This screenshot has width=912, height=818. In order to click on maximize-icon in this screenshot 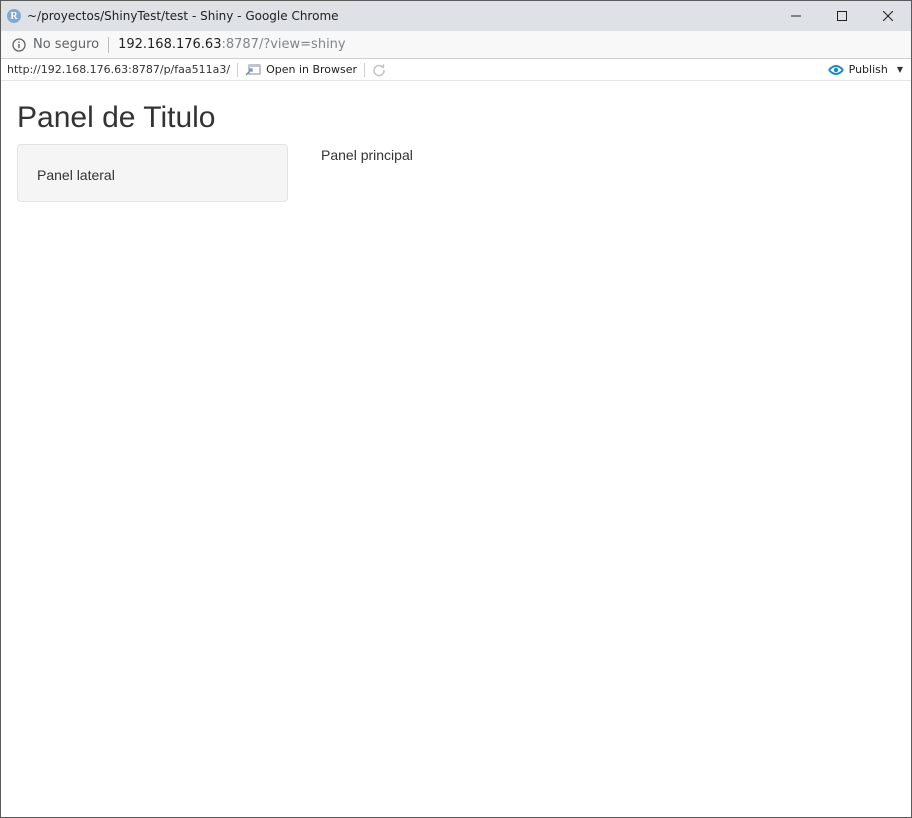, I will do `click(842, 16)`.